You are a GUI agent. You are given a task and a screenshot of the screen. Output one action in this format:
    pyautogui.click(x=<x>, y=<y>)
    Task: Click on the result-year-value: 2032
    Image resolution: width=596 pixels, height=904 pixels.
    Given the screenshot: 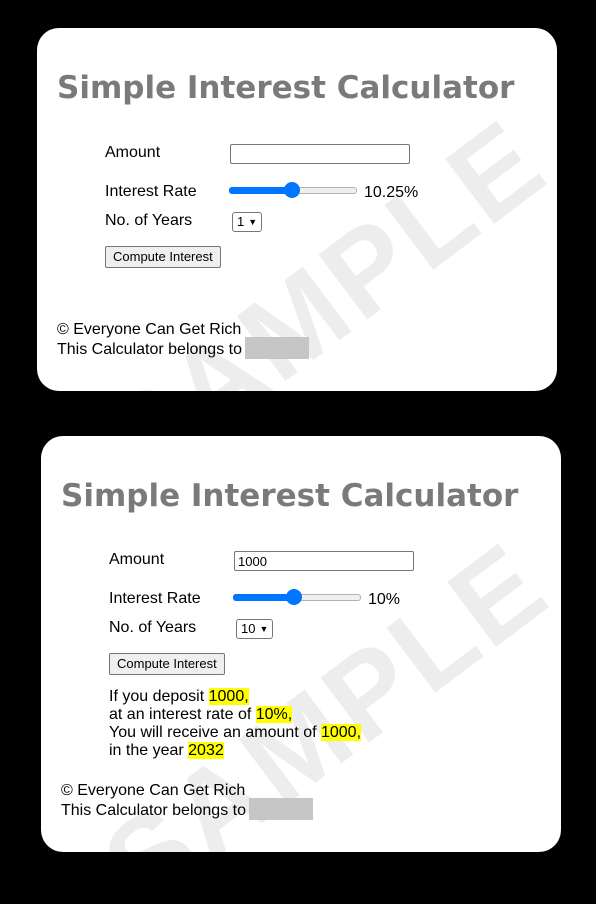 What is the action you would take?
    pyautogui.click(x=206, y=750)
    